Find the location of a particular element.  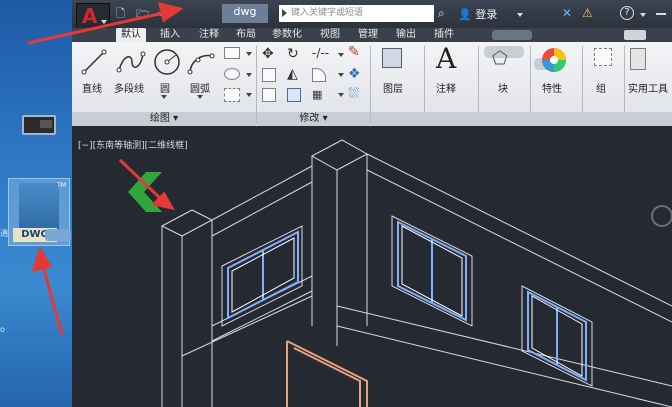

dwg-file-icon: TM DWG is located at coordinates (39, 212).